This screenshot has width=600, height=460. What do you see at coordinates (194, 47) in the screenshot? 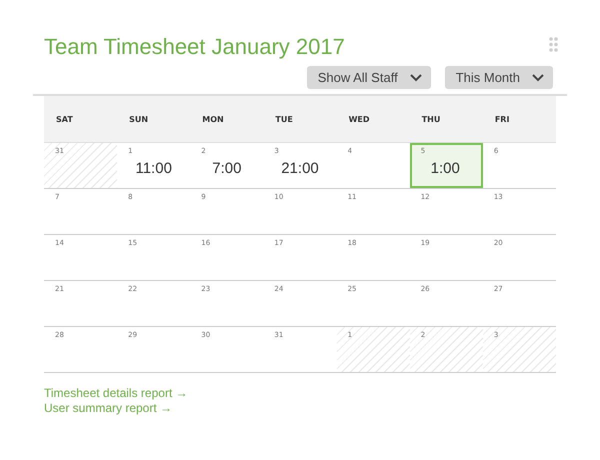
I see `page-title: Team Timesheet January 2017` at bounding box center [194, 47].